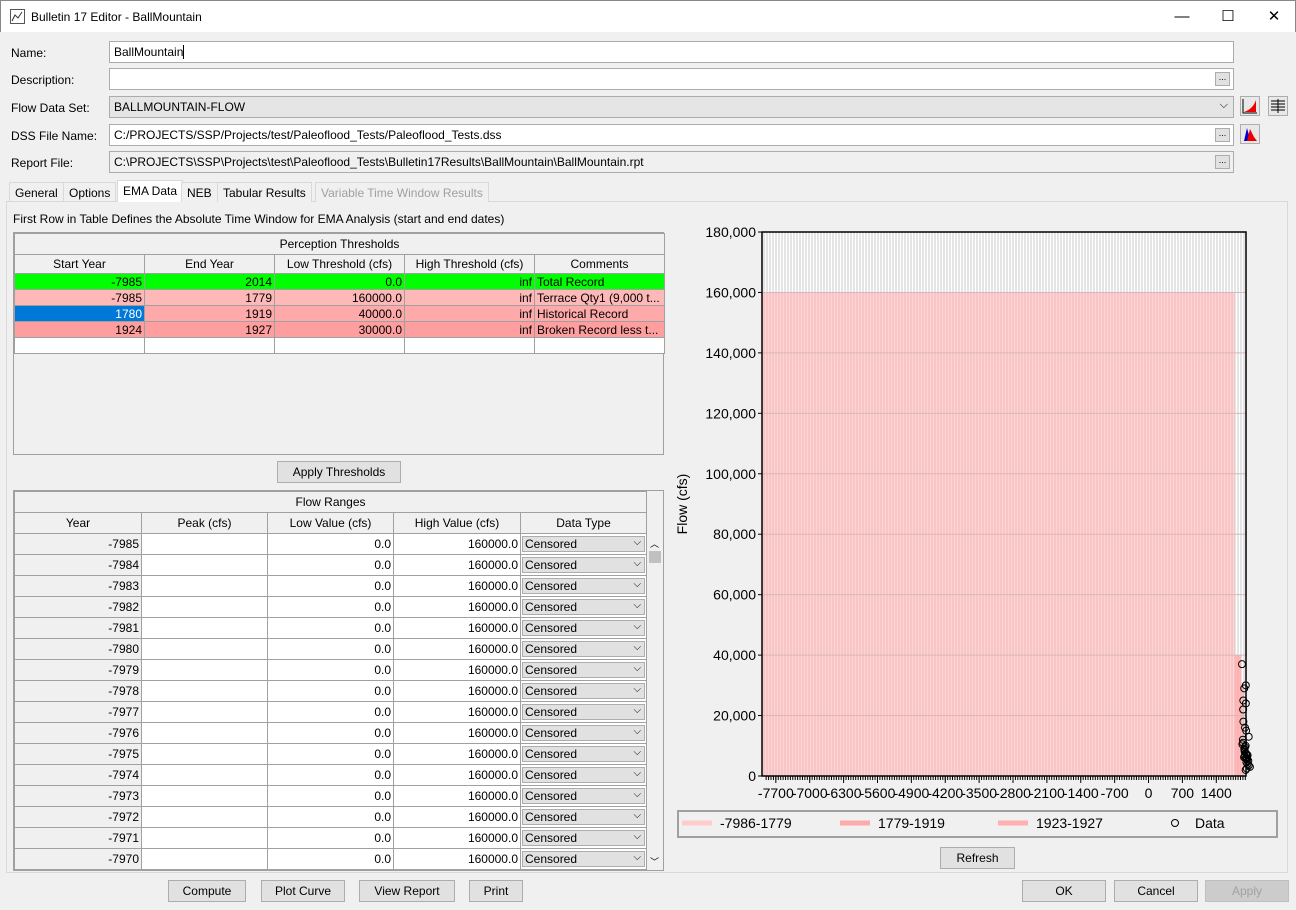 This screenshot has width=1296, height=910. Describe the element at coordinates (1273, 17) in the screenshot. I see `close-button: ✕` at that location.